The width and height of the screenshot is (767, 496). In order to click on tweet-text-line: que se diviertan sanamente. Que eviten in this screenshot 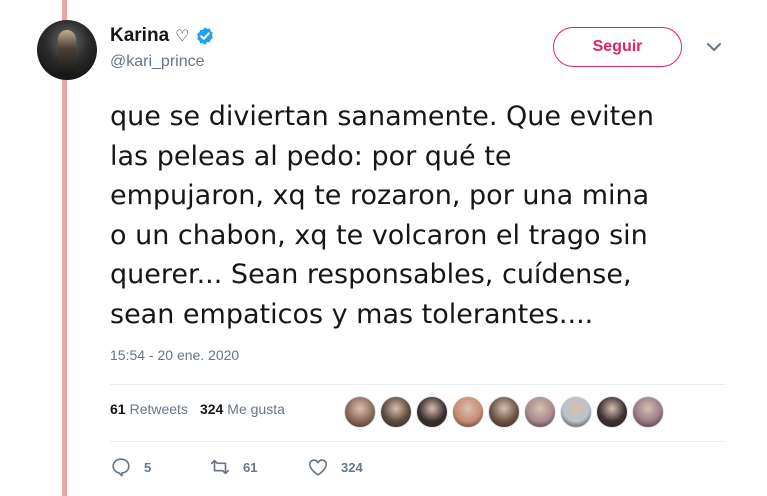, I will do `click(382, 116)`.